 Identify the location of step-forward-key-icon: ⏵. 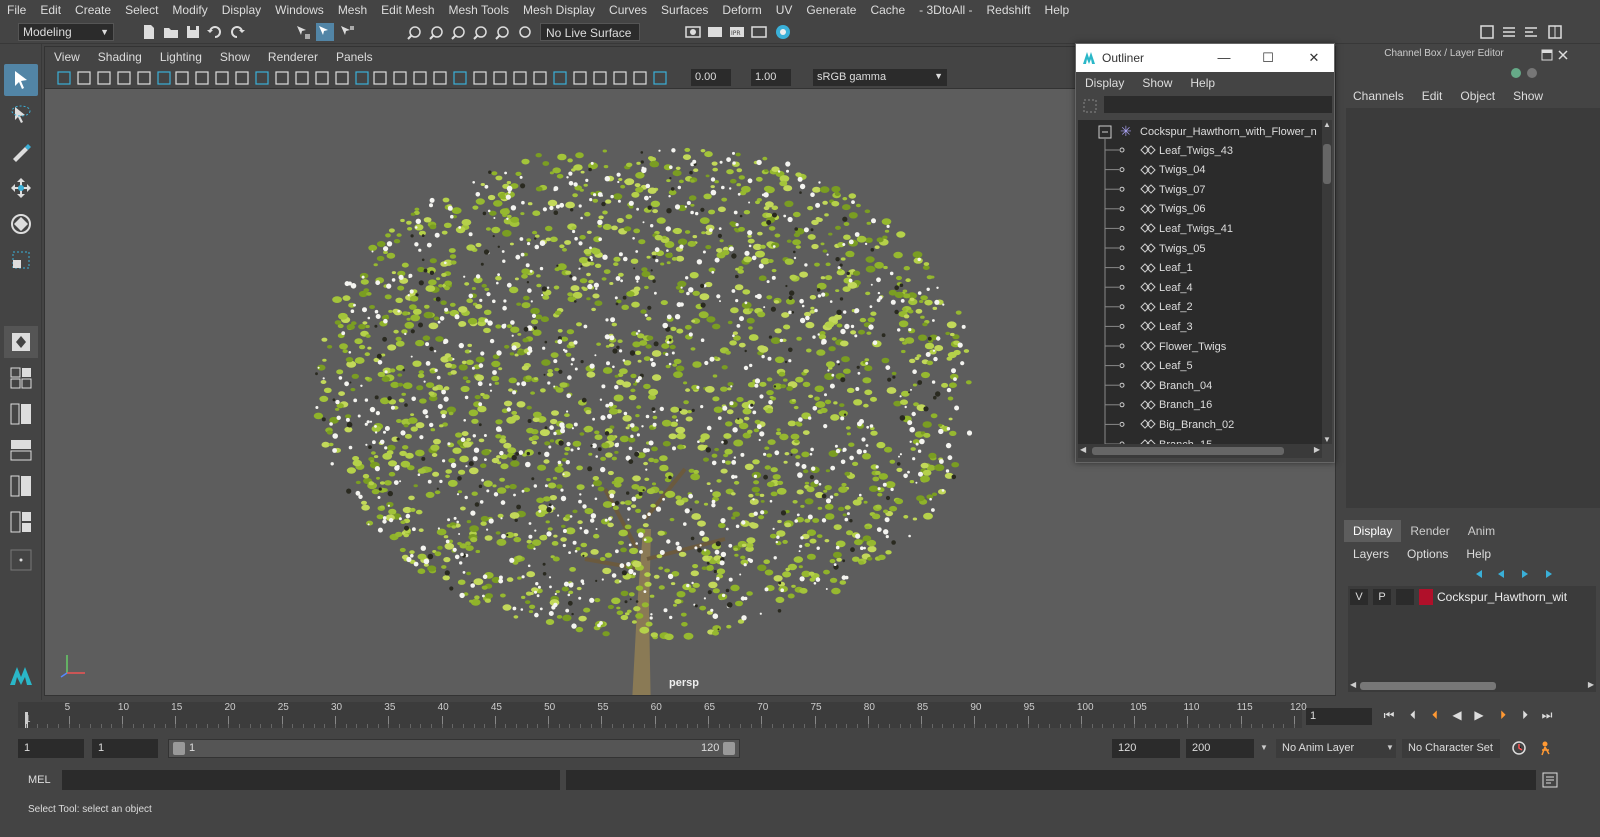
(1503, 715).